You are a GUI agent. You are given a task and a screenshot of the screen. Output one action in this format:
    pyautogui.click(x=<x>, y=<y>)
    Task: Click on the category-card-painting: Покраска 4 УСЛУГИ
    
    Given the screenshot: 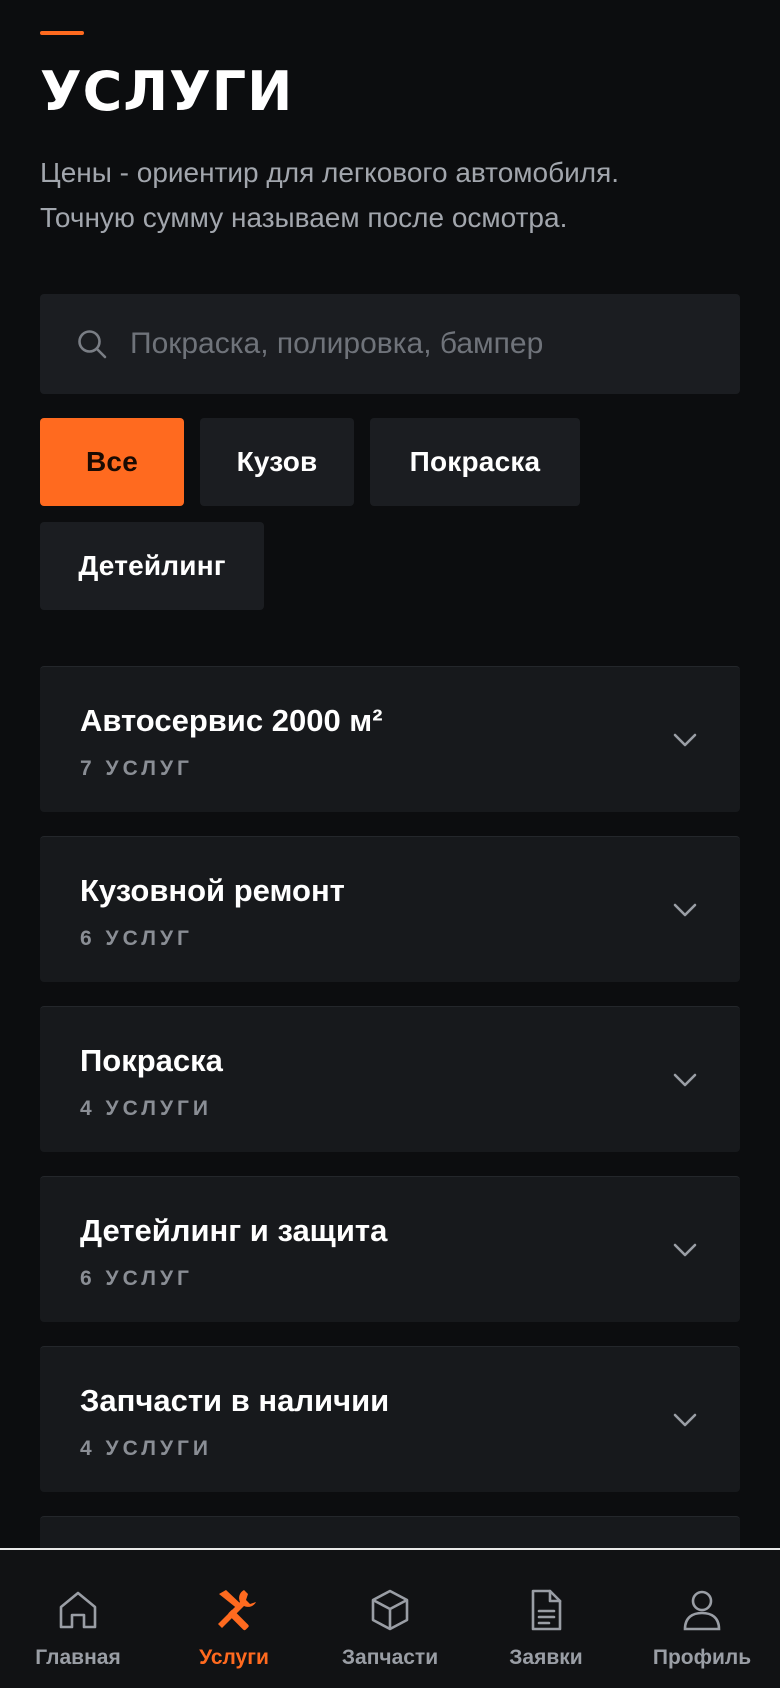 What is the action you would take?
    pyautogui.click(x=390, y=1079)
    